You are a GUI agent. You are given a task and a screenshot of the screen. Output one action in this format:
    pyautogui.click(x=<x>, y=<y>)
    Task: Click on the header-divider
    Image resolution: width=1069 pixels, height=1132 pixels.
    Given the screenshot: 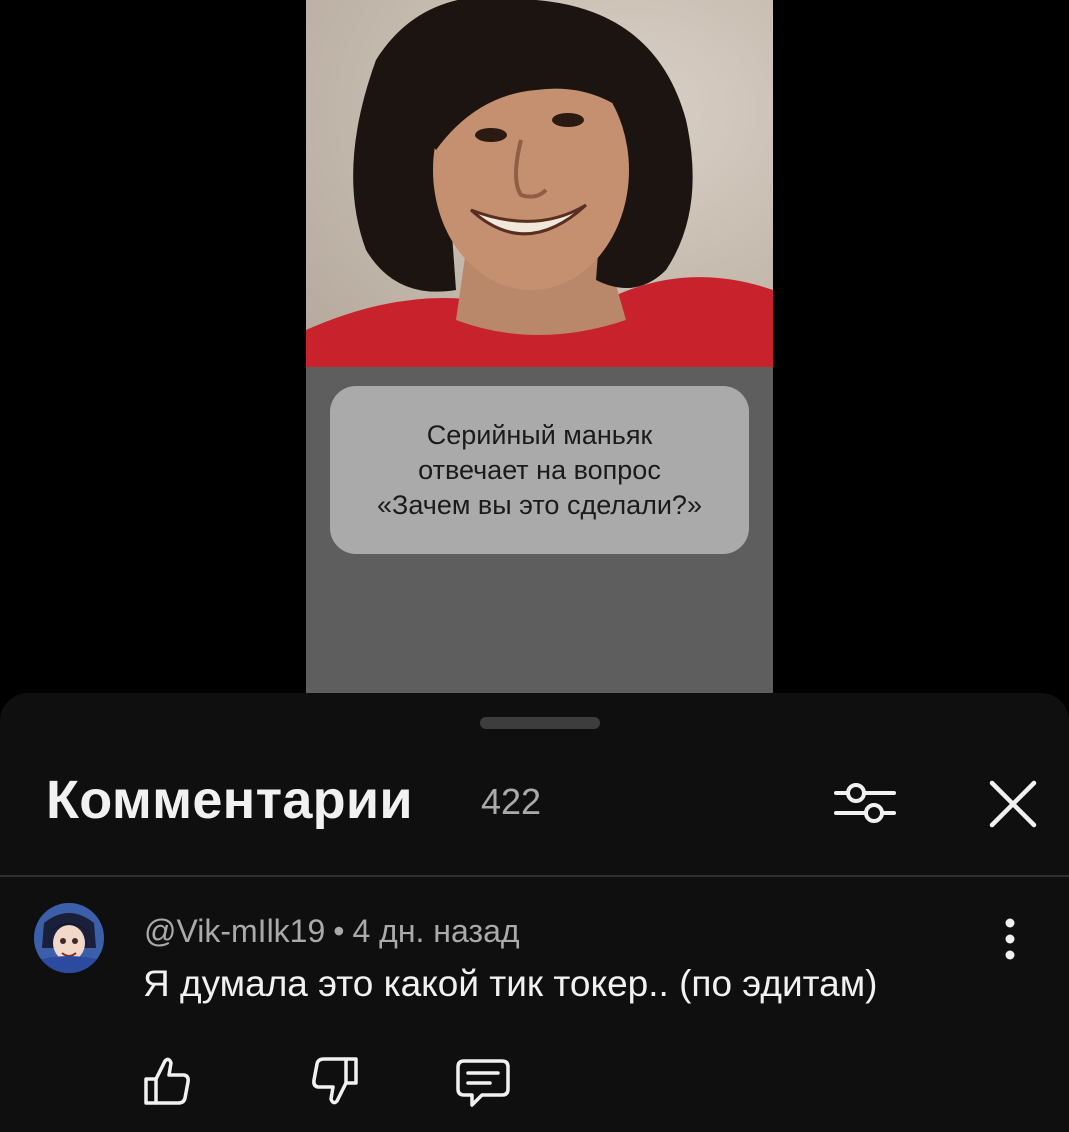 What is the action you would take?
    pyautogui.click(x=534, y=876)
    